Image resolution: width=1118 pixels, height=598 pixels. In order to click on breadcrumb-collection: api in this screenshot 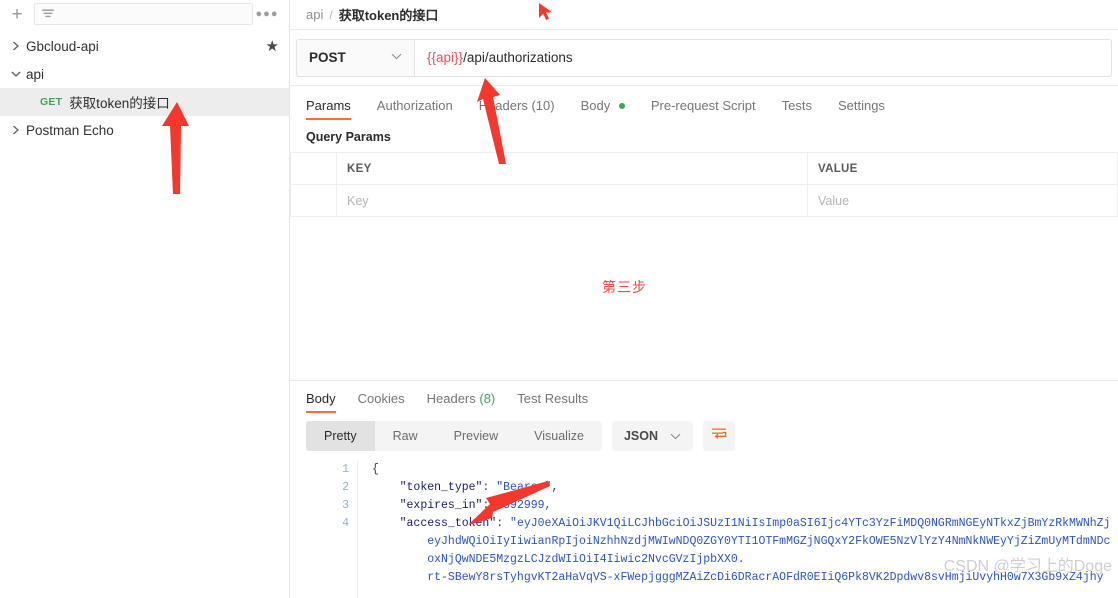, I will do `click(314, 14)`.